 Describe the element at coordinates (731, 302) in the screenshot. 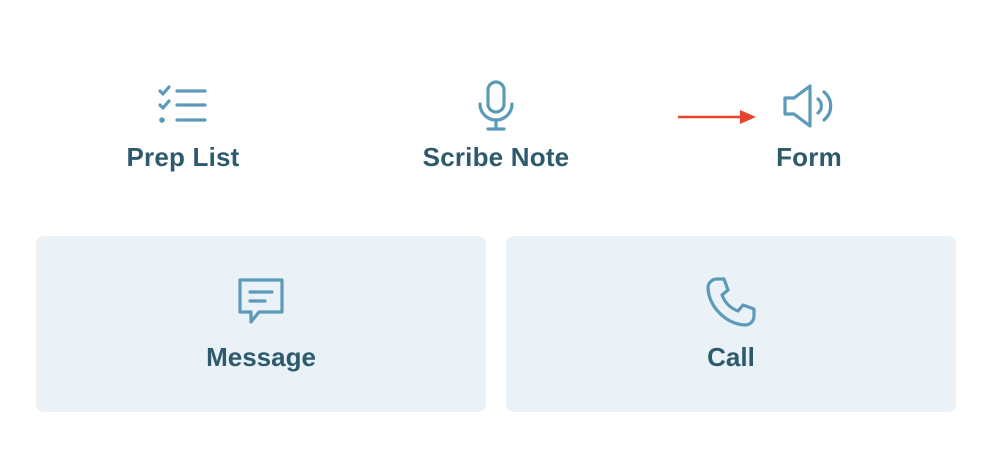

I see `phone-icon` at that location.